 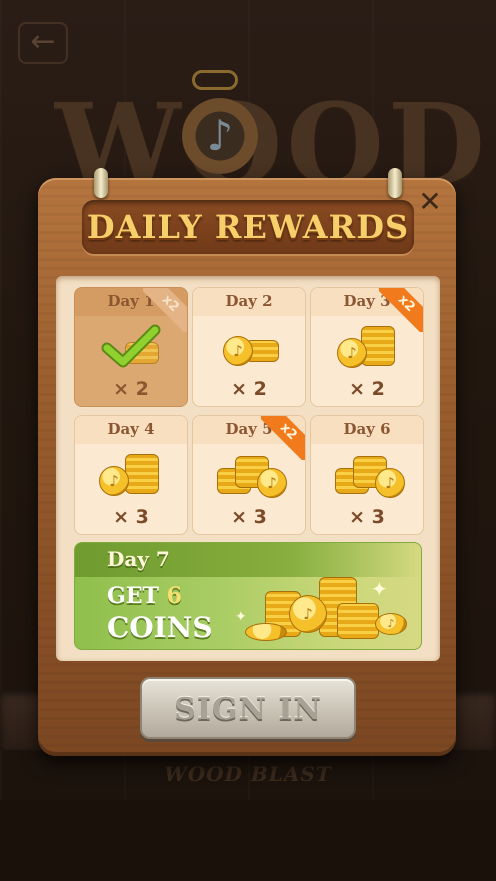 I want to click on day-2-label: Day 2, so click(x=249, y=301).